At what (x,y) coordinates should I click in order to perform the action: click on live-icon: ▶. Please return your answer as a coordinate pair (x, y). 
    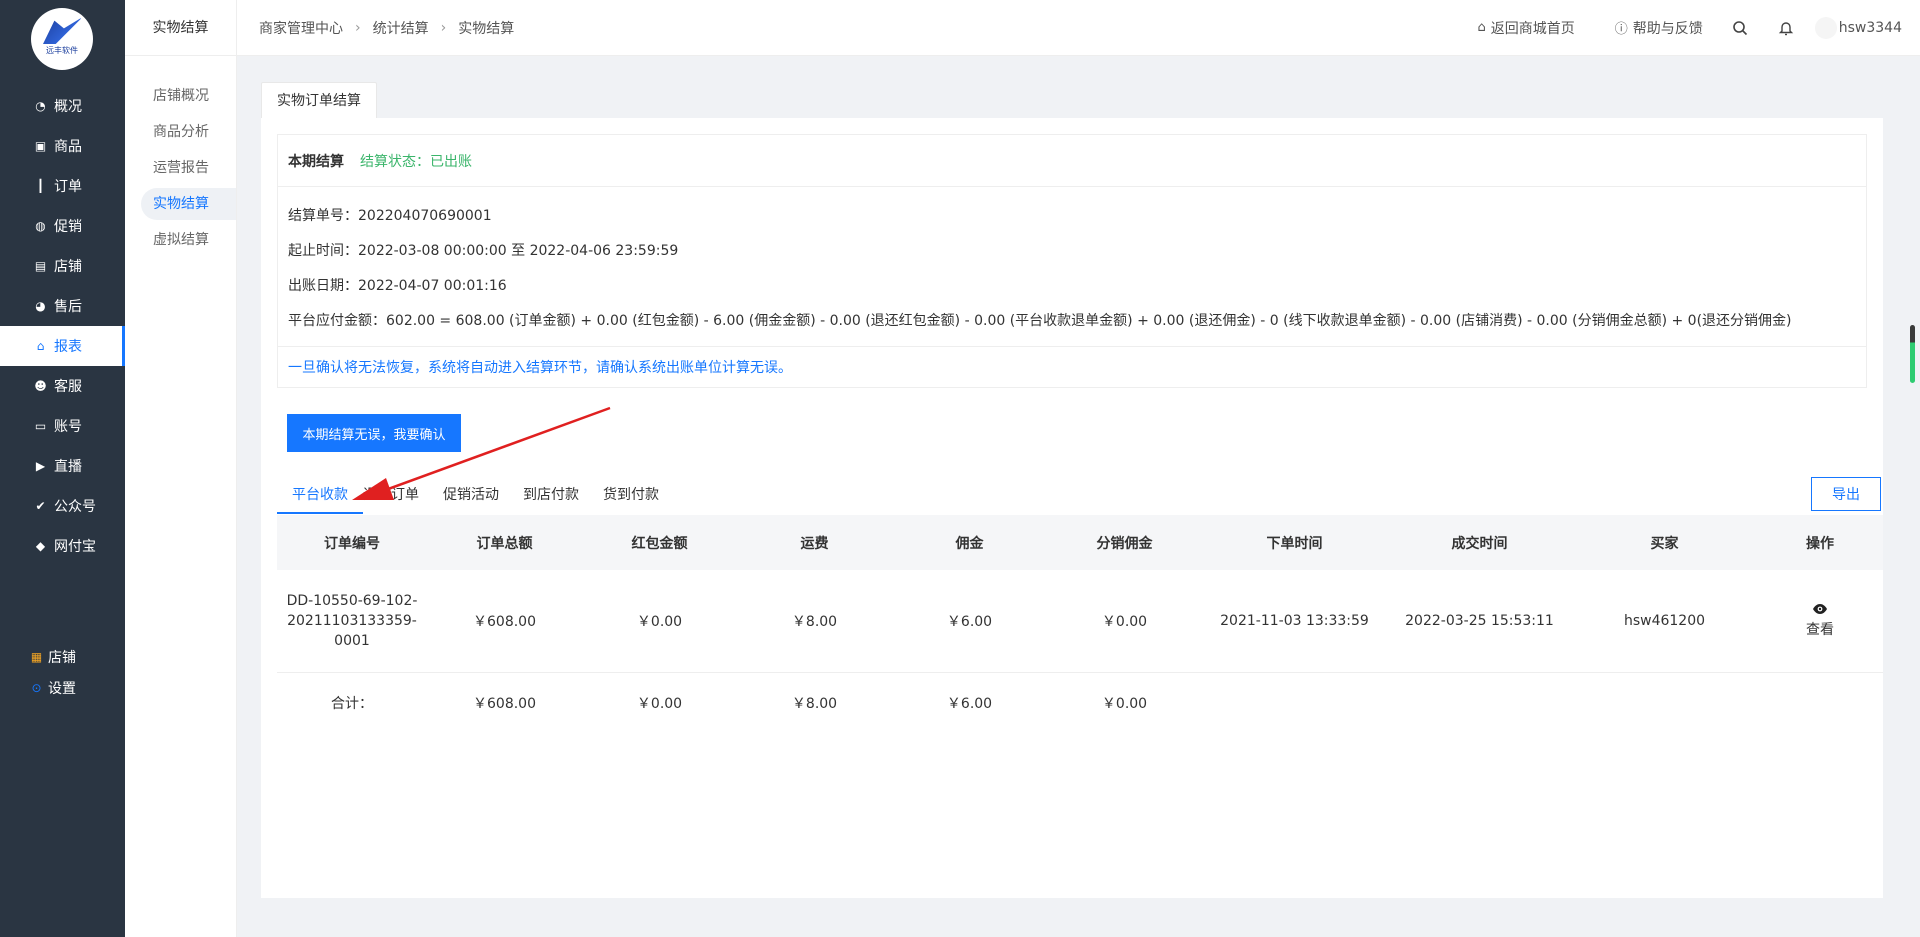
    Looking at the image, I should click on (40, 466).